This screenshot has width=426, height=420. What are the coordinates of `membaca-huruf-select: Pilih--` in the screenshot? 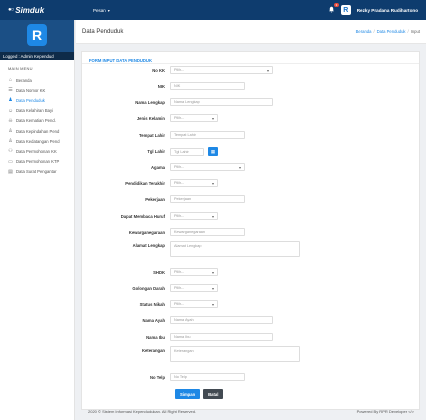 It's located at (194, 216).